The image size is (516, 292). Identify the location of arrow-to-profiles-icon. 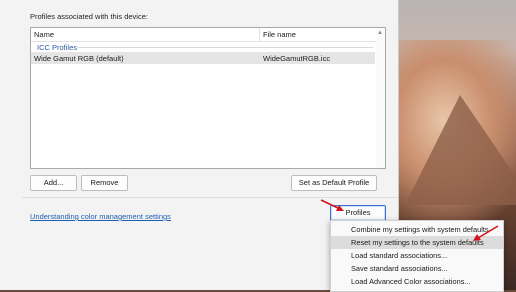
(332, 205).